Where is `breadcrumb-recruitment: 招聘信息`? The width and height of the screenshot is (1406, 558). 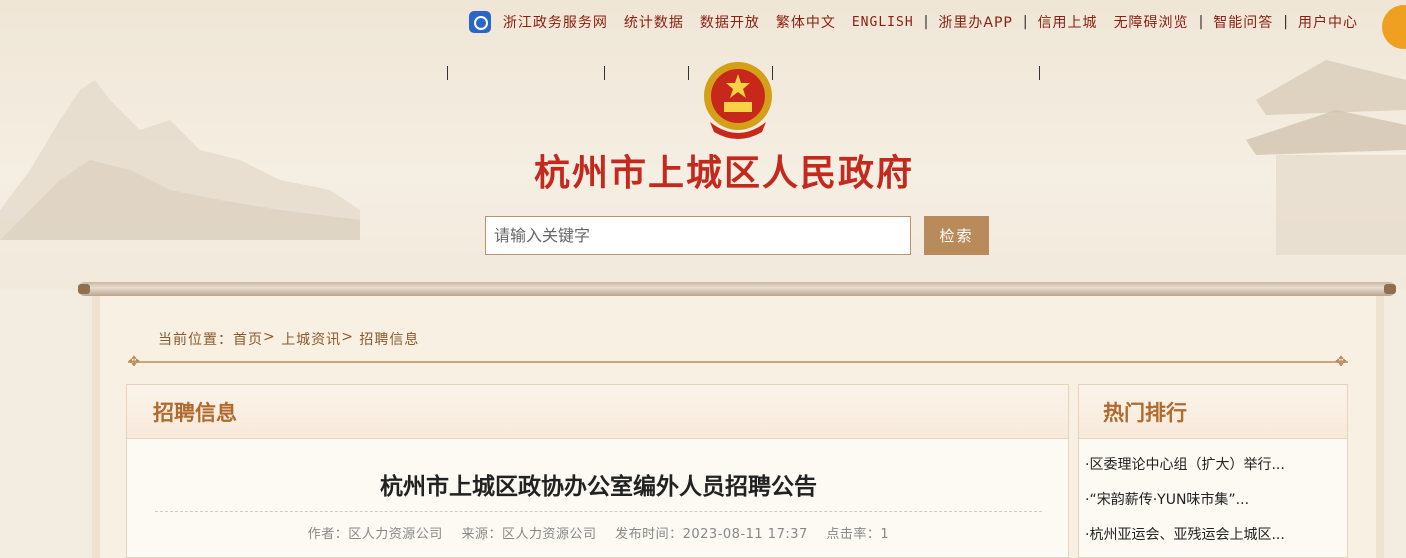 breadcrumb-recruitment: 招聘信息 is located at coordinates (389, 339).